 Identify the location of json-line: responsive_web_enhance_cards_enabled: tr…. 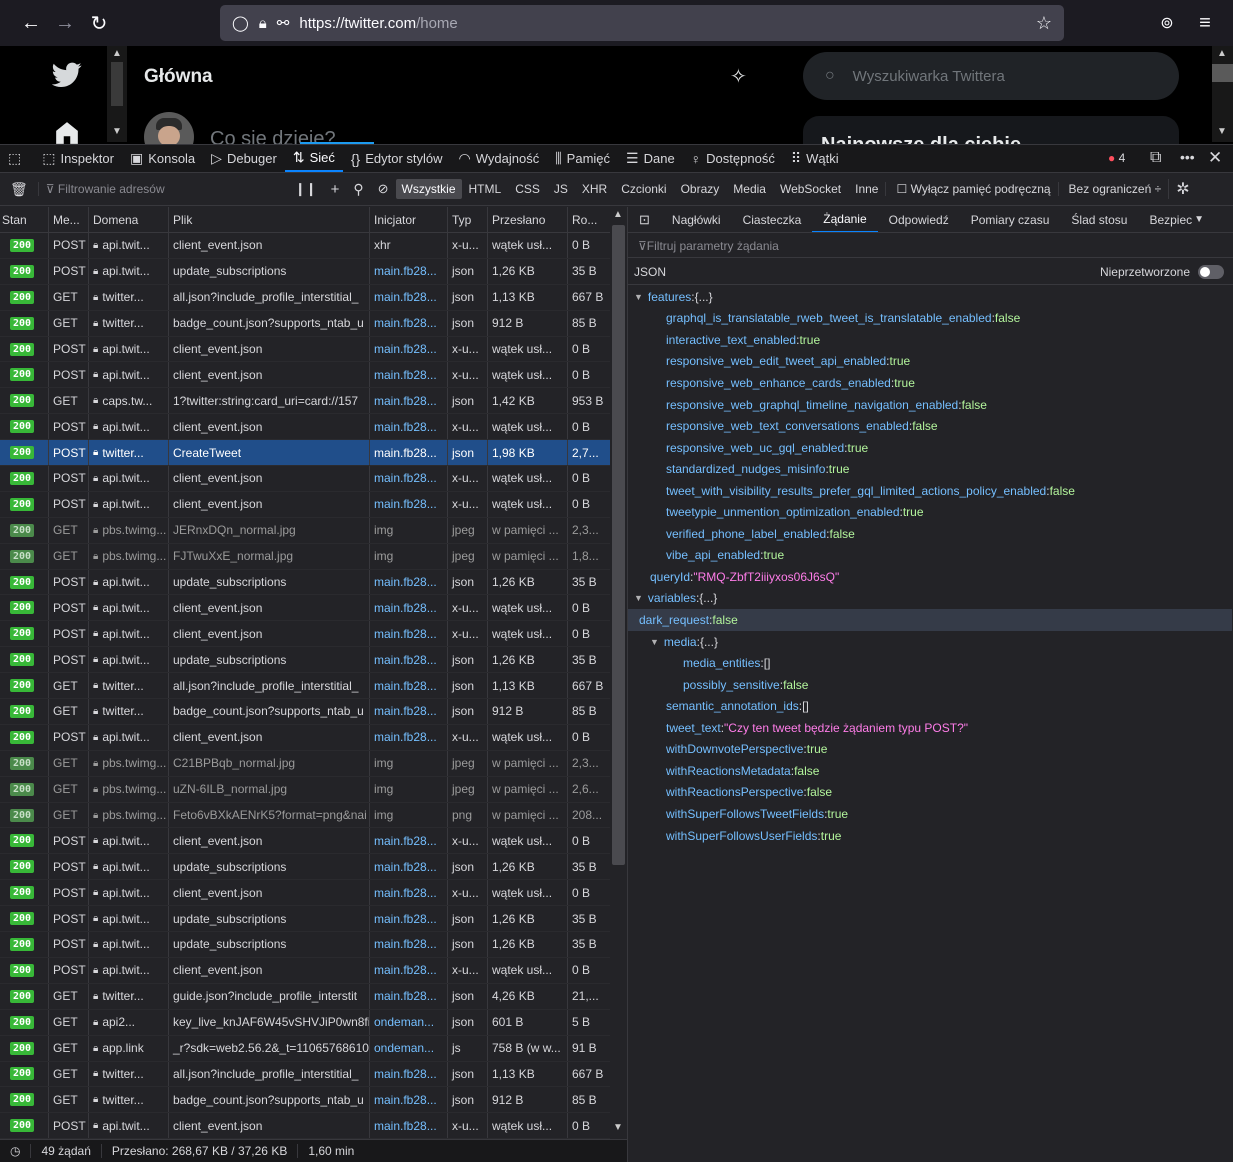
(771, 383).